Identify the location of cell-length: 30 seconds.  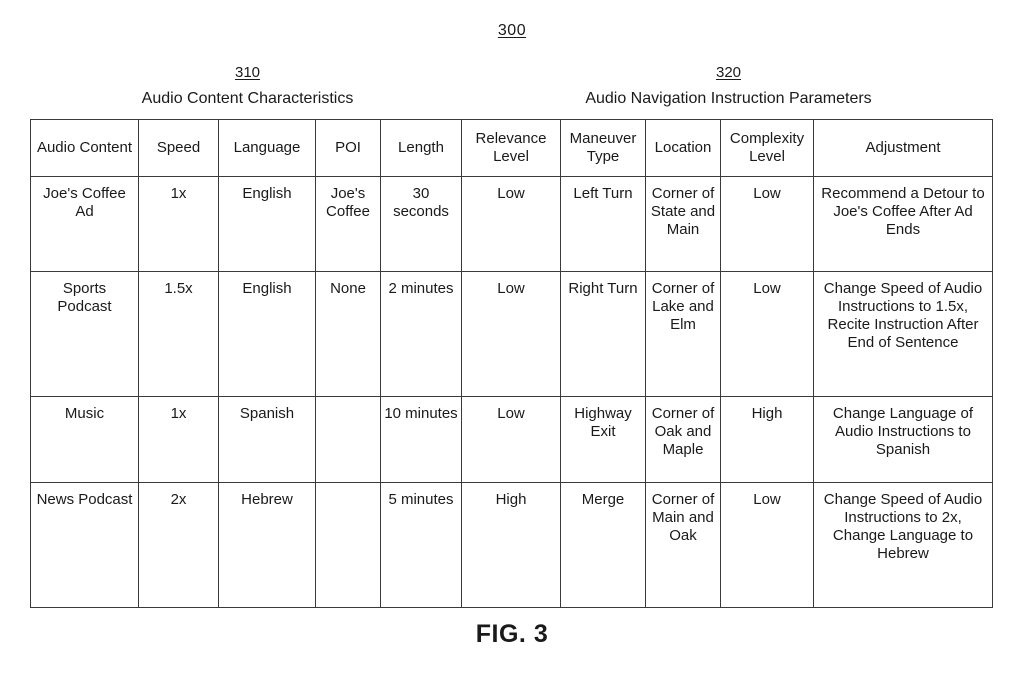
(421, 224).